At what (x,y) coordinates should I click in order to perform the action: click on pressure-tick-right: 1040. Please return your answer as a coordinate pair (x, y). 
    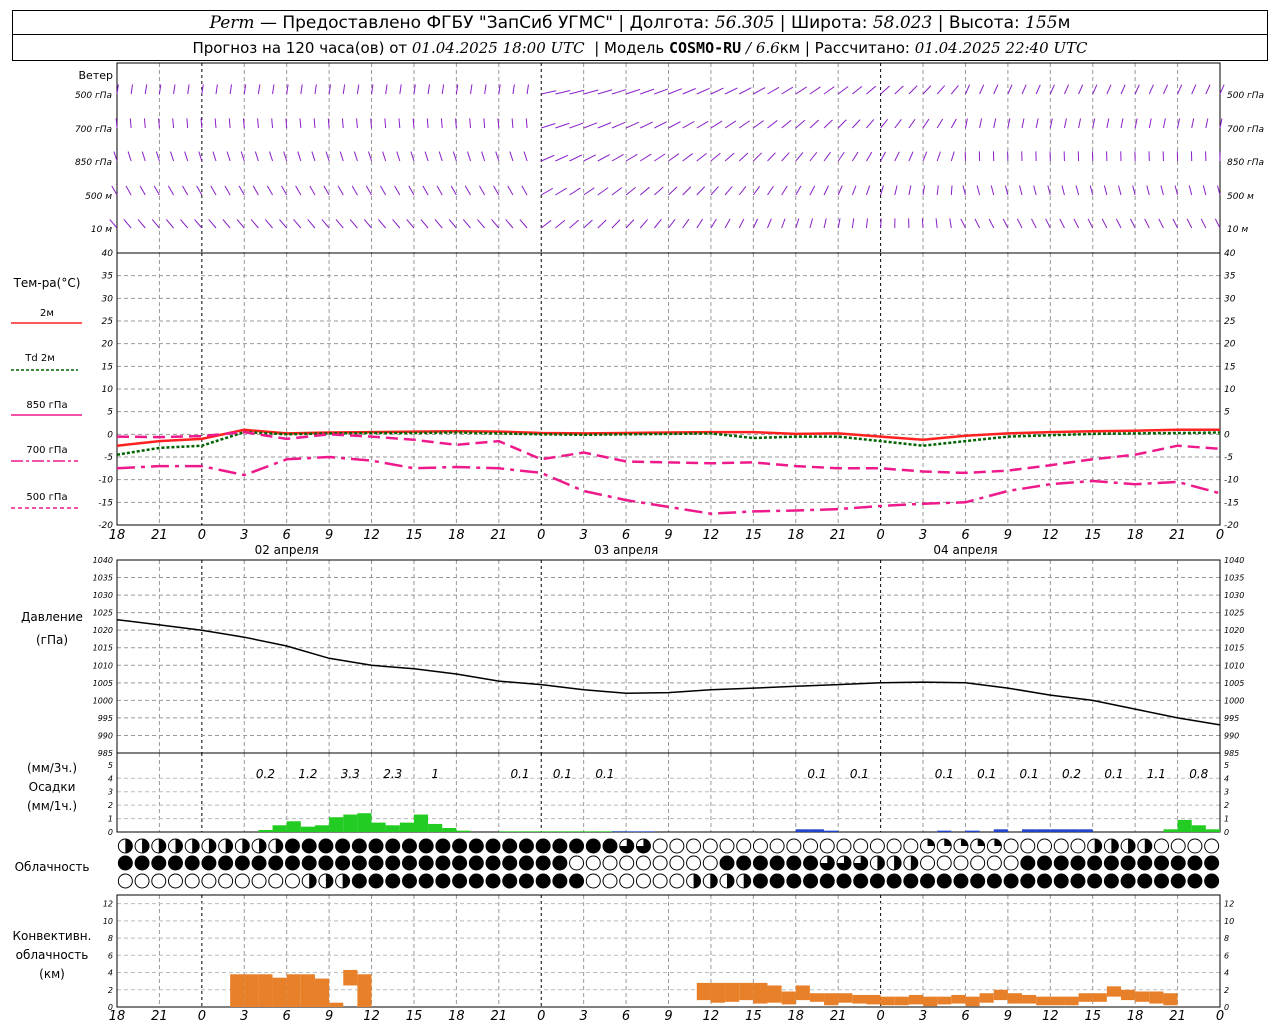
    Looking at the image, I should click on (1234, 560).